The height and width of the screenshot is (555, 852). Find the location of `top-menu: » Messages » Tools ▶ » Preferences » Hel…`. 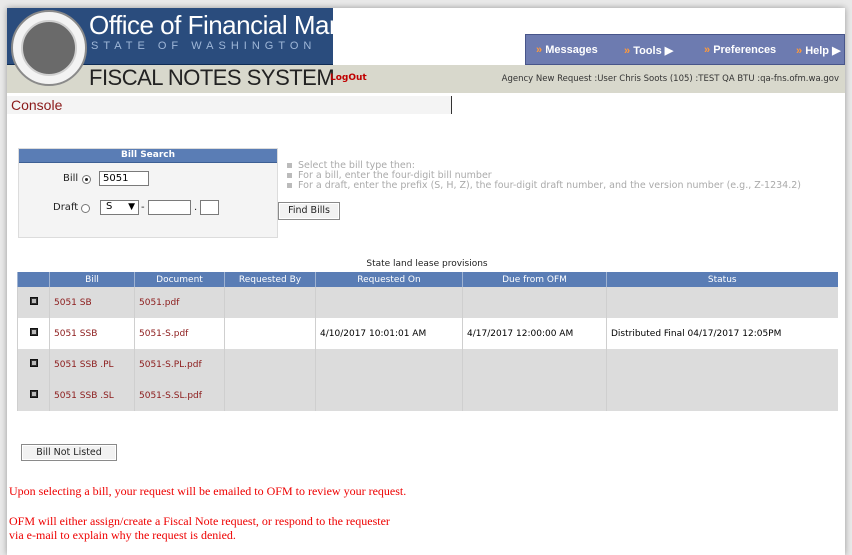

top-menu: » Messages » Tools ▶ » Preferences » Hel… is located at coordinates (685, 49).